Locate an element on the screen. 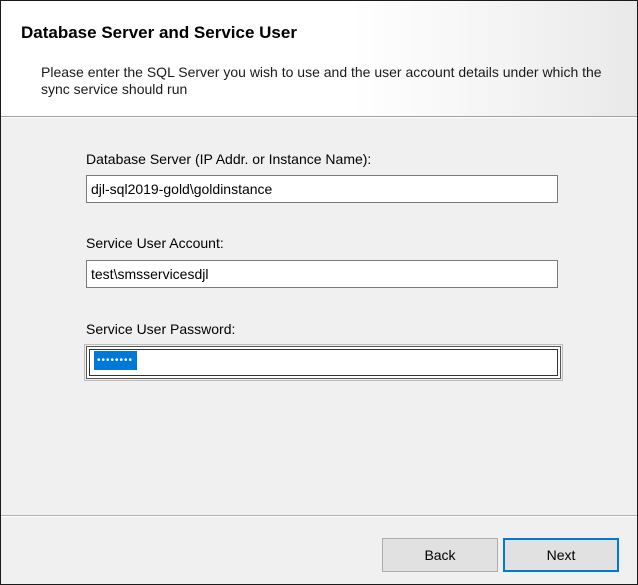 The image size is (638, 585). password-masked-value: •••••••• is located at coordinates (116, 360).